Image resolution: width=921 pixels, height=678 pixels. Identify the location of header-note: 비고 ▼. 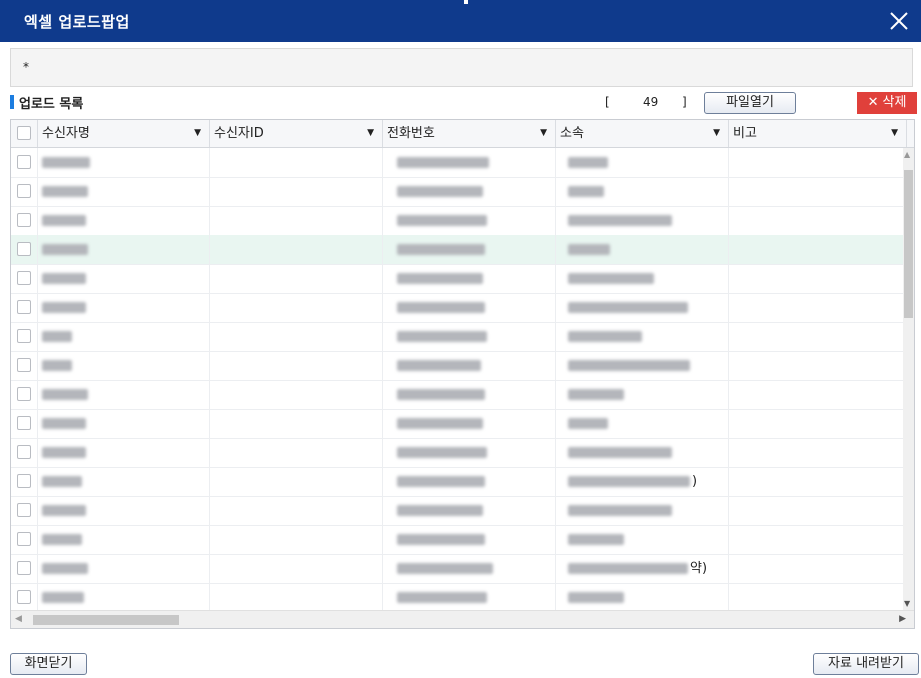
(818, 133).